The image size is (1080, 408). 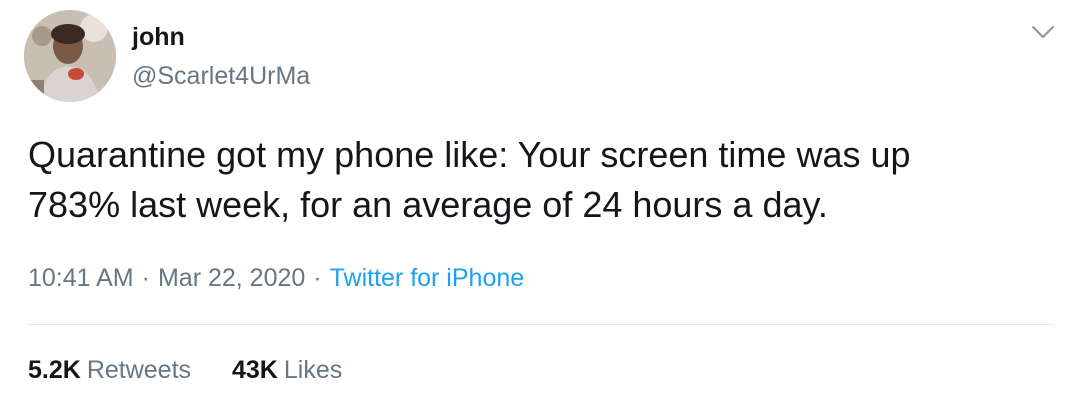 I want to click on retweets-stat: 5.2K Retweets, so click(x=109, y=370).